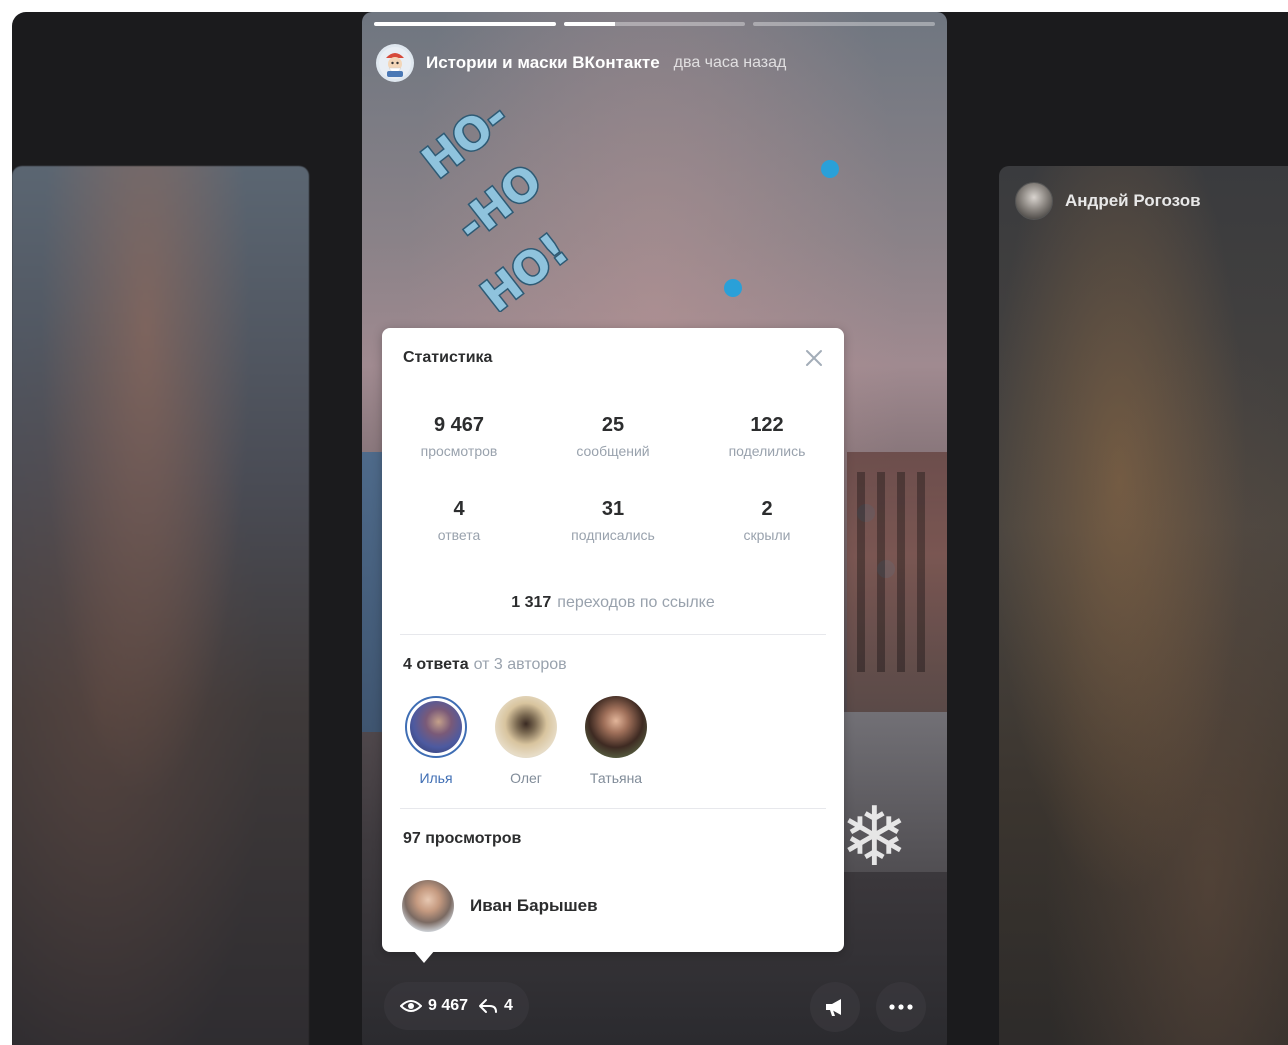  Describe the element at coordinates (874, 837) in the screenshot. I see `snowflake-icon: ❄` at that location.